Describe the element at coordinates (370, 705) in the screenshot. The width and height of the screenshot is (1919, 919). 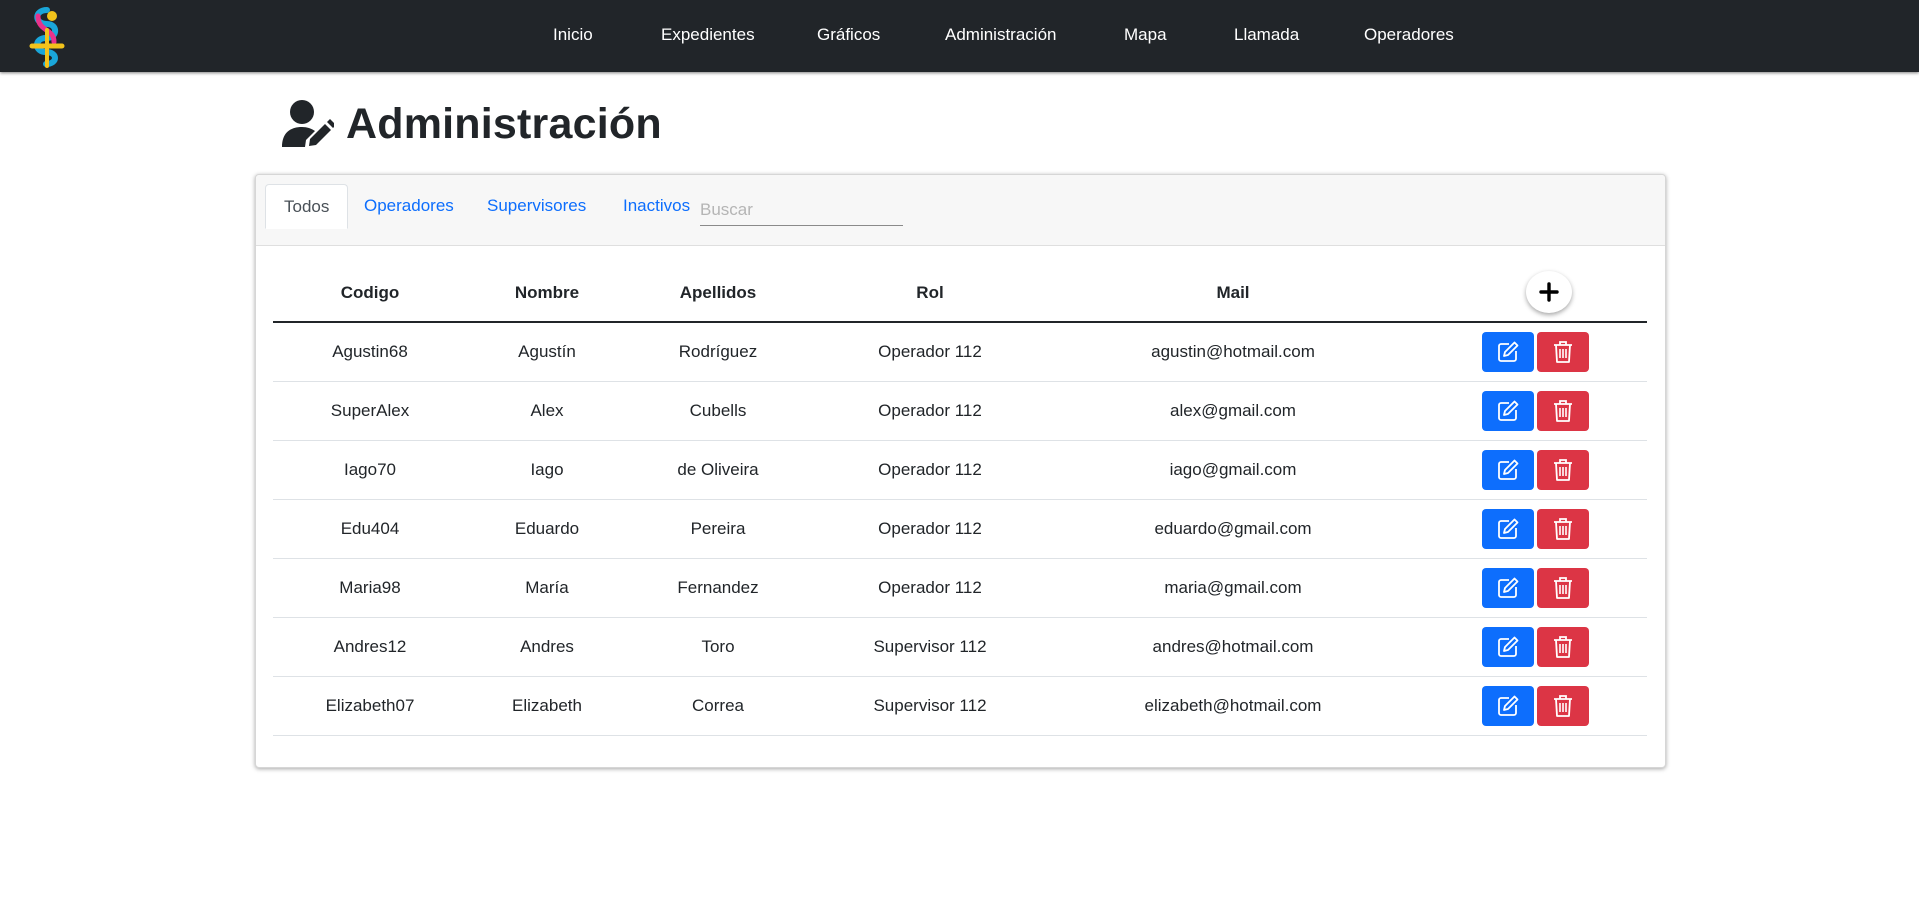
I see `cell-codigo: Elizabeth07` at that location.